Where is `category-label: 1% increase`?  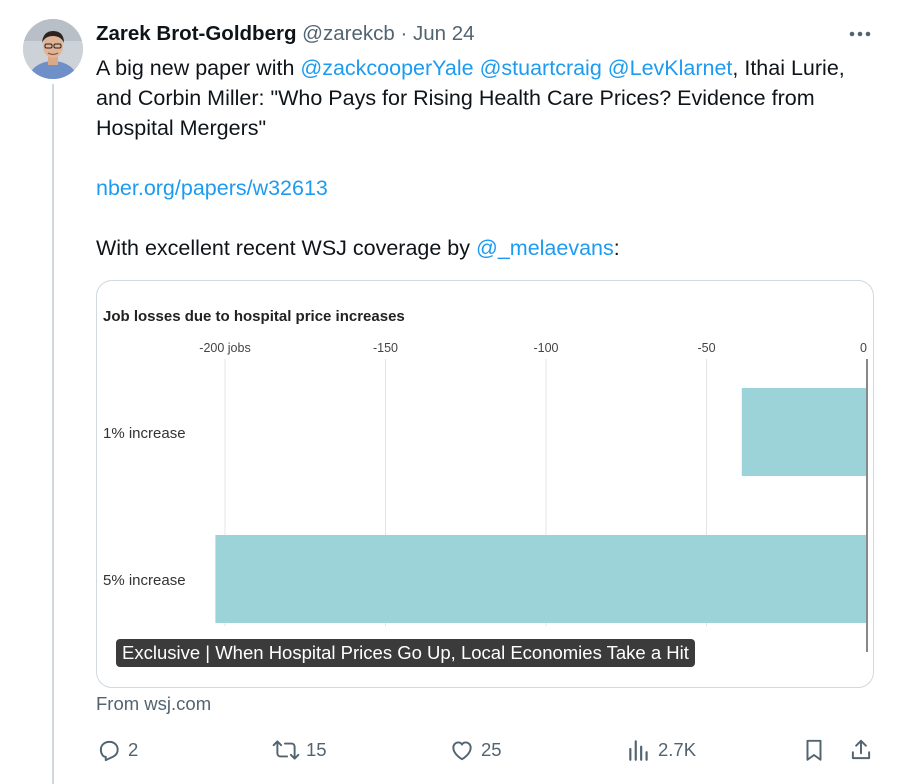 category-label: 1% increase is located at coordinates (144, 433).